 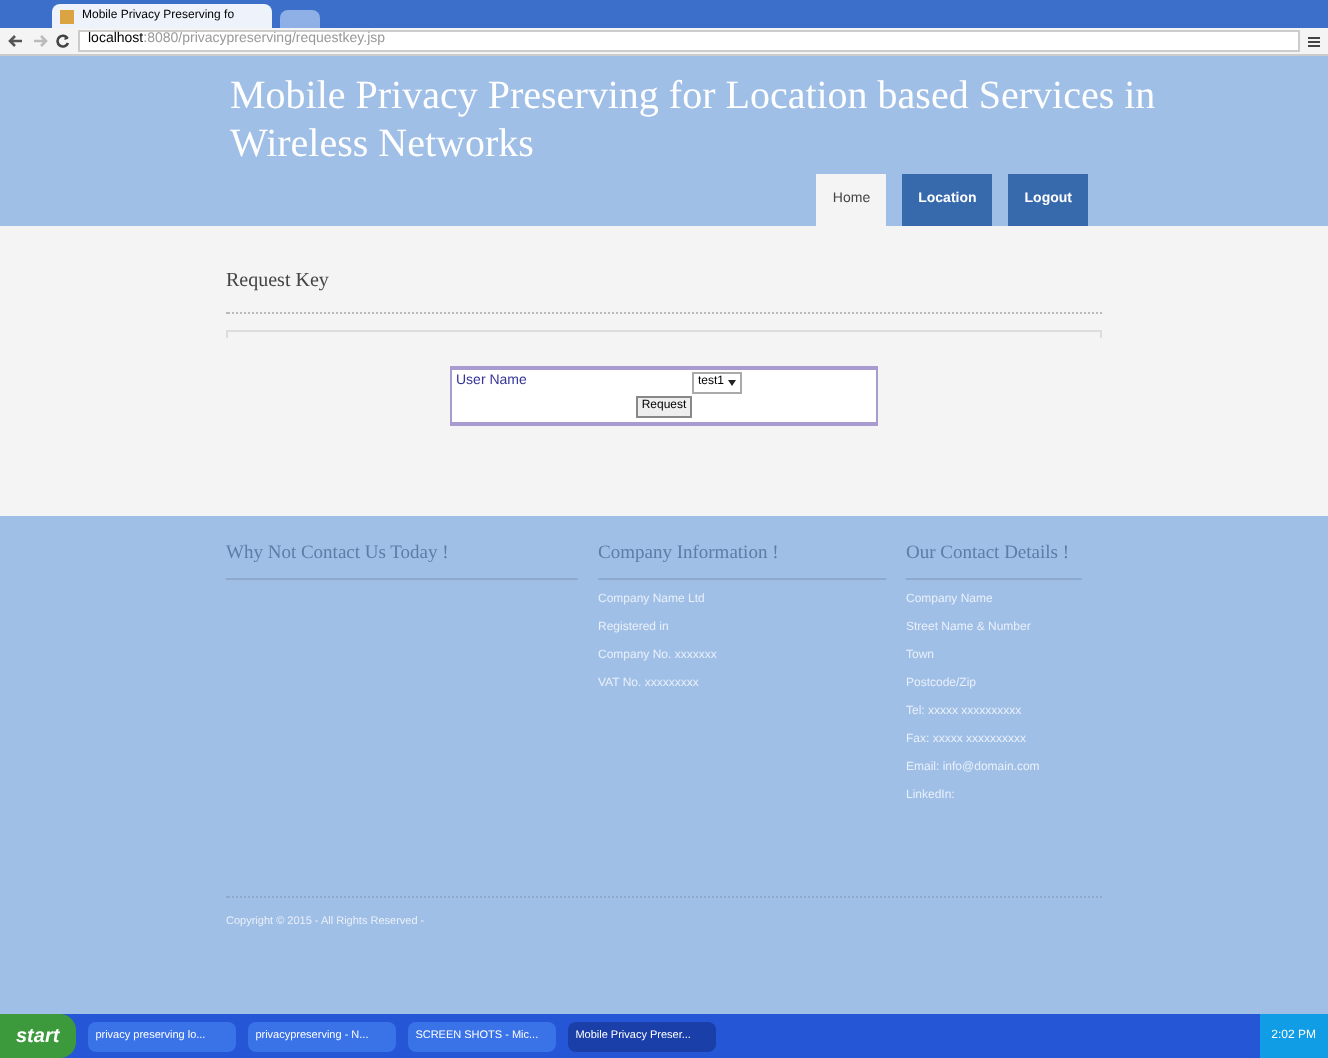 I want to click on page-icon, so click(x=67, y=16).